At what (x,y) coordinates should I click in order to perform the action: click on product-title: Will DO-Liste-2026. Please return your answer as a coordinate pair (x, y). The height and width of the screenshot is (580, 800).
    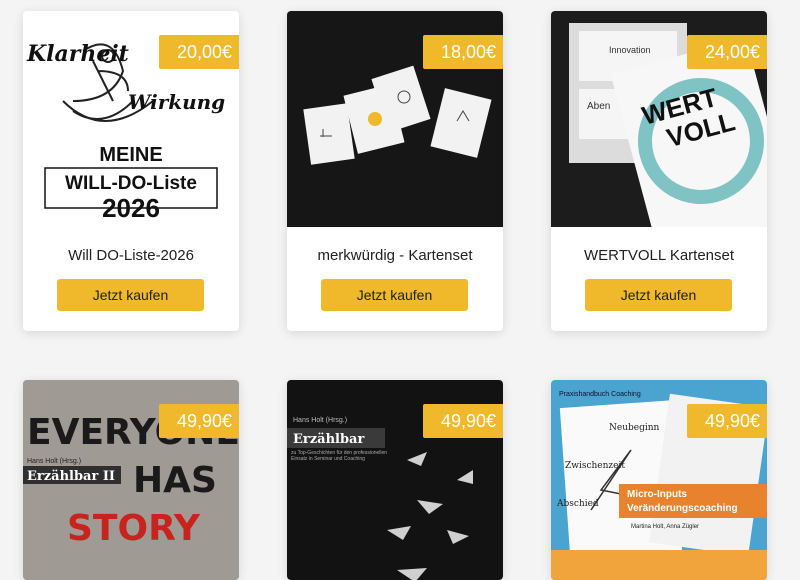
    Looking at the image, I should click on (131, 255).